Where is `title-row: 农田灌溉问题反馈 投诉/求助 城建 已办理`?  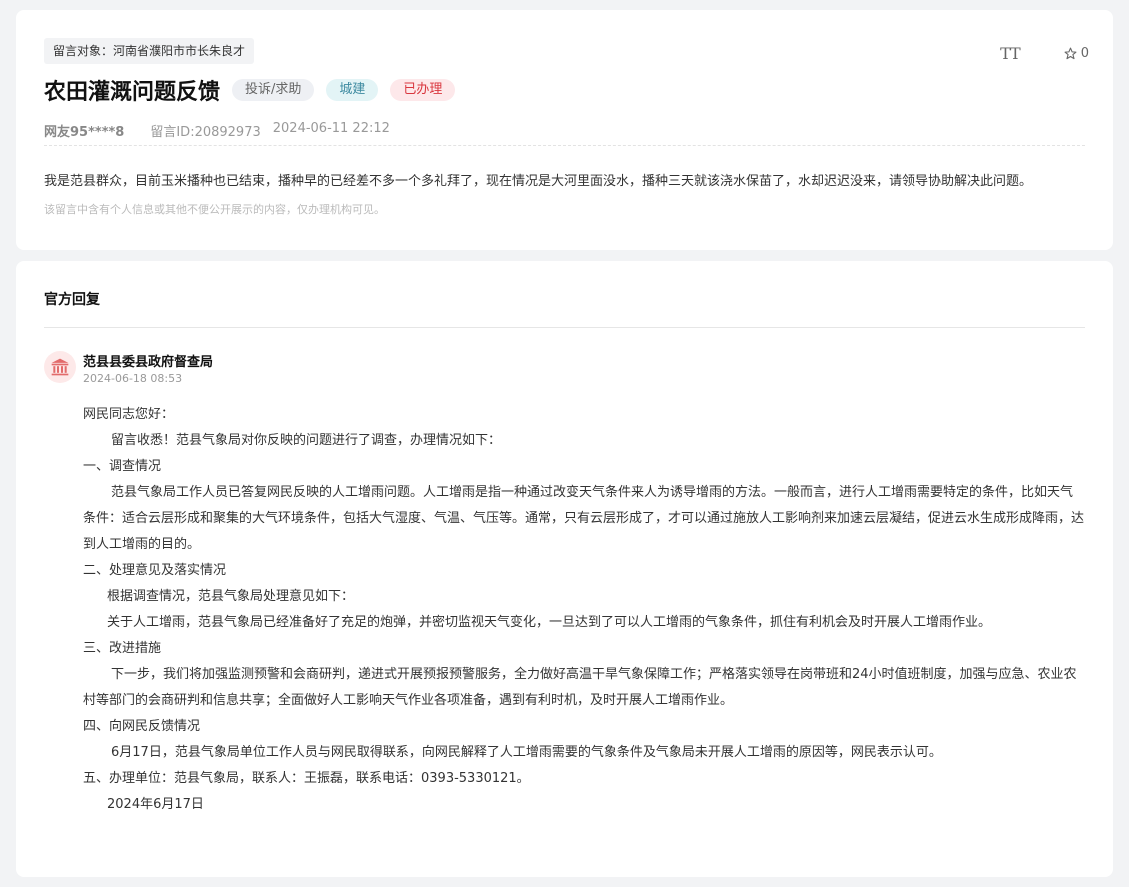
title-row: 农田灌溉问题反馈 投诉/求助 城建 已办理 is located at coordinates (255, 90).